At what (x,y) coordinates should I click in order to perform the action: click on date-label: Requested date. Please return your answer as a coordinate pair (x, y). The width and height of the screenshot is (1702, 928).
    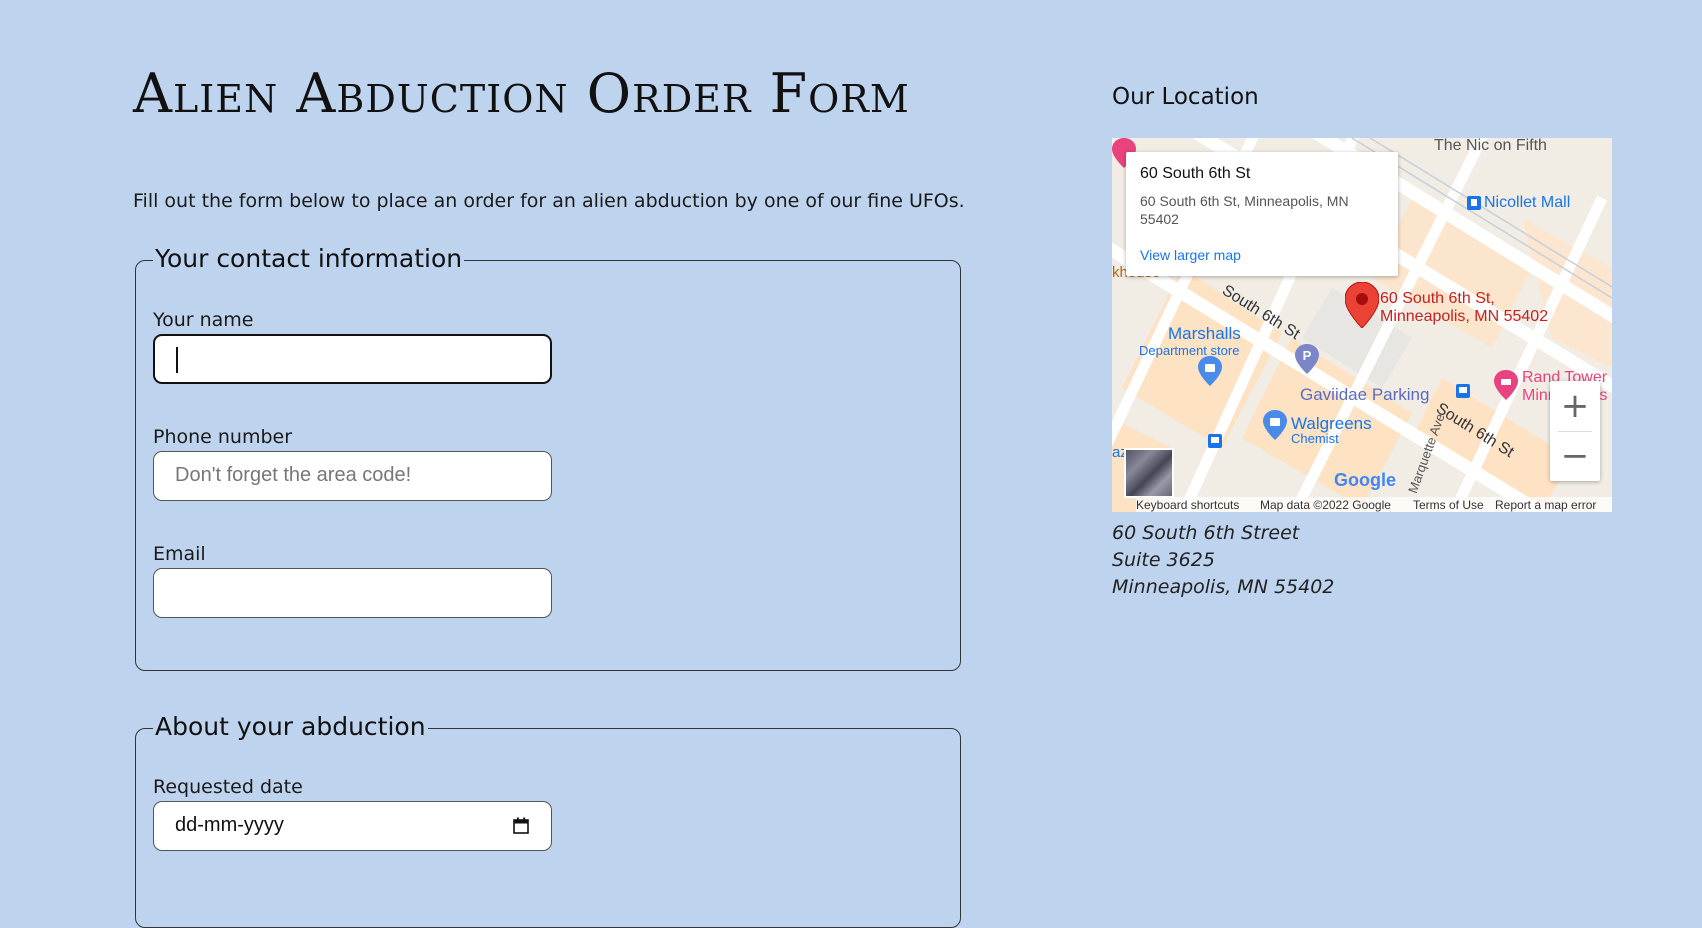
    Looking at the image, I should click on (228, 787).